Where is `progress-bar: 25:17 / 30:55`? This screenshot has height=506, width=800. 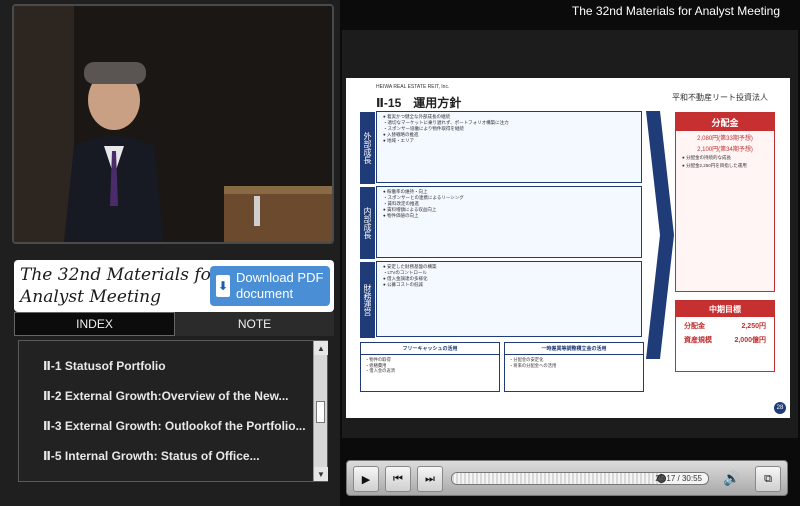 progress-bar: 25:17 / 30:55 is located at coordinates (580, 478).